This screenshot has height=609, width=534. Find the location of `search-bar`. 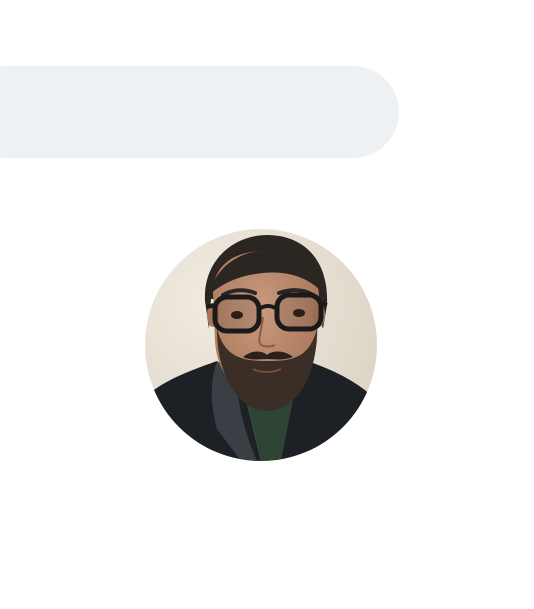

search-bar is located at coordinates (199, 112).